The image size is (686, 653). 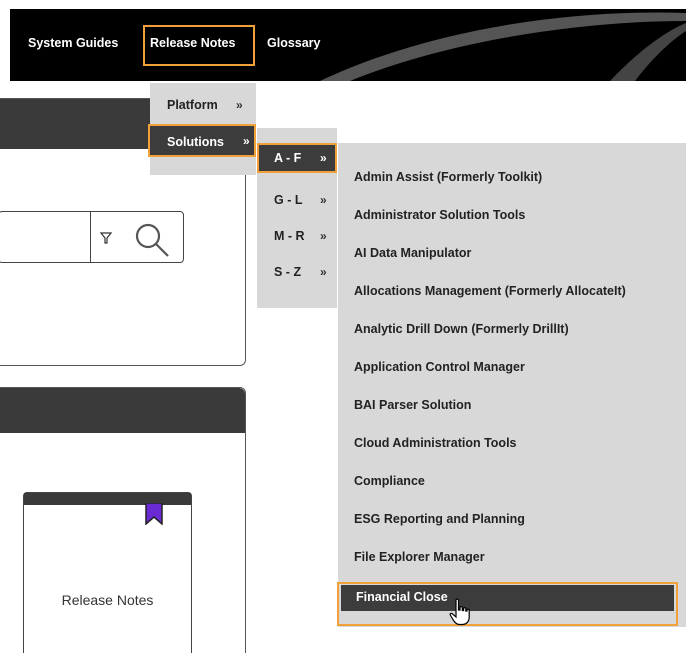 What do you see at coordinates (199, 45) in the screenshot?
I see `release-notes-highlight` at bounding box center [199, 45].